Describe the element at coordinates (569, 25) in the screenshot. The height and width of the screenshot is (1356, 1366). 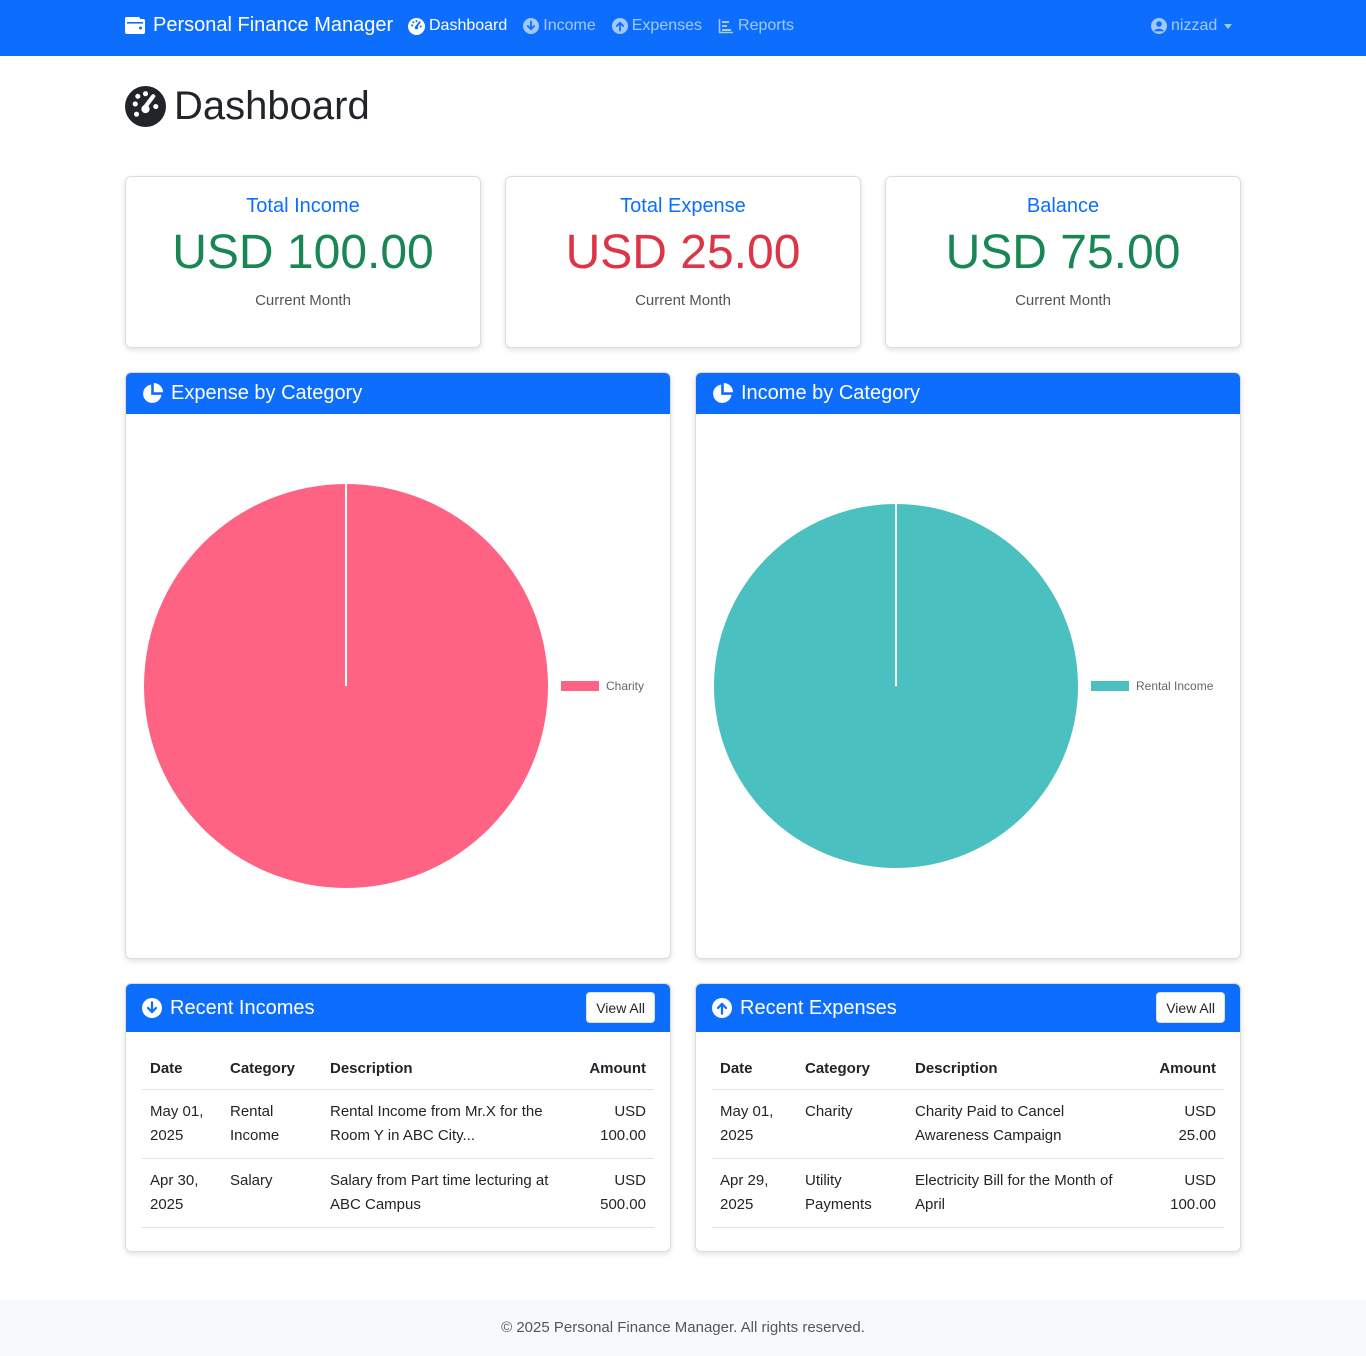
I see `nav-item-income-label: Income` at that location.